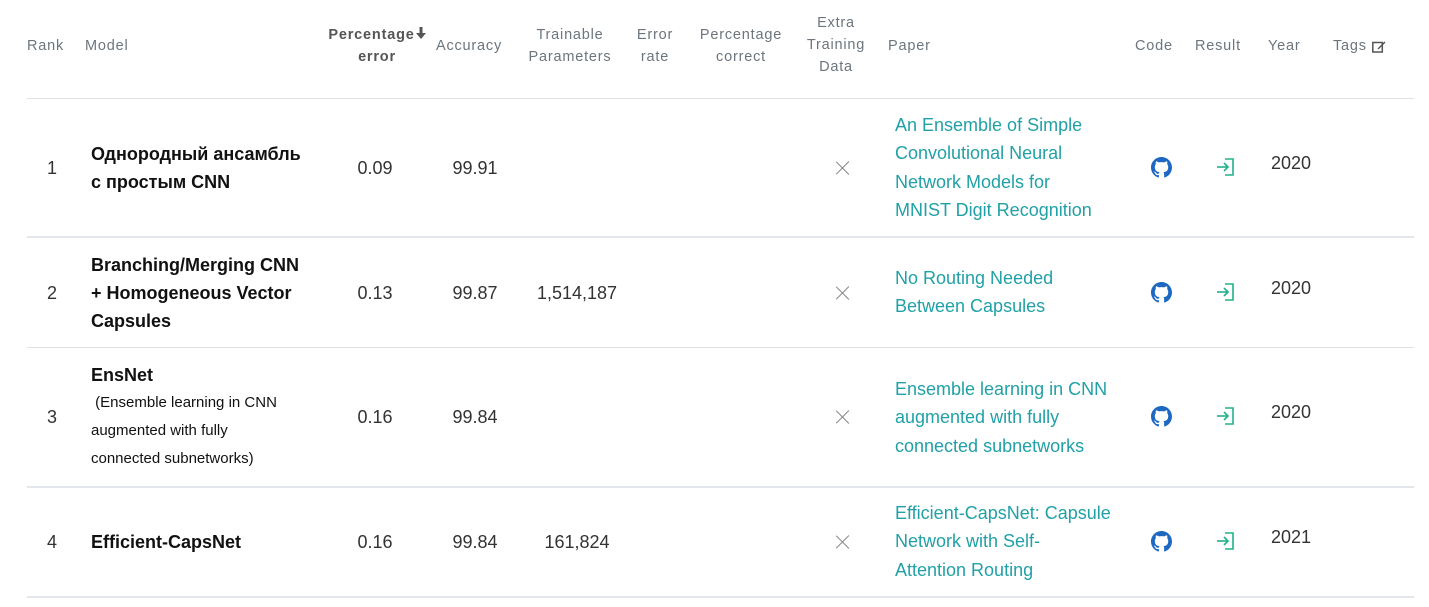  What do you see at coordinates (968, 541) in the screenshot?
I see `row-4-paper-line-2: Network with Self-` at bounding box center [968, 541].